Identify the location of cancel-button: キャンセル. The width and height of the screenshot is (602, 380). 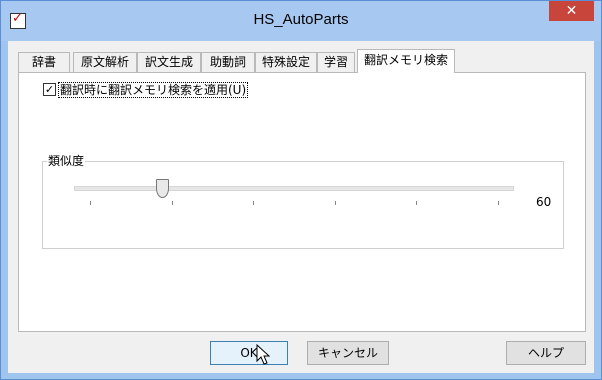
(348, 353).